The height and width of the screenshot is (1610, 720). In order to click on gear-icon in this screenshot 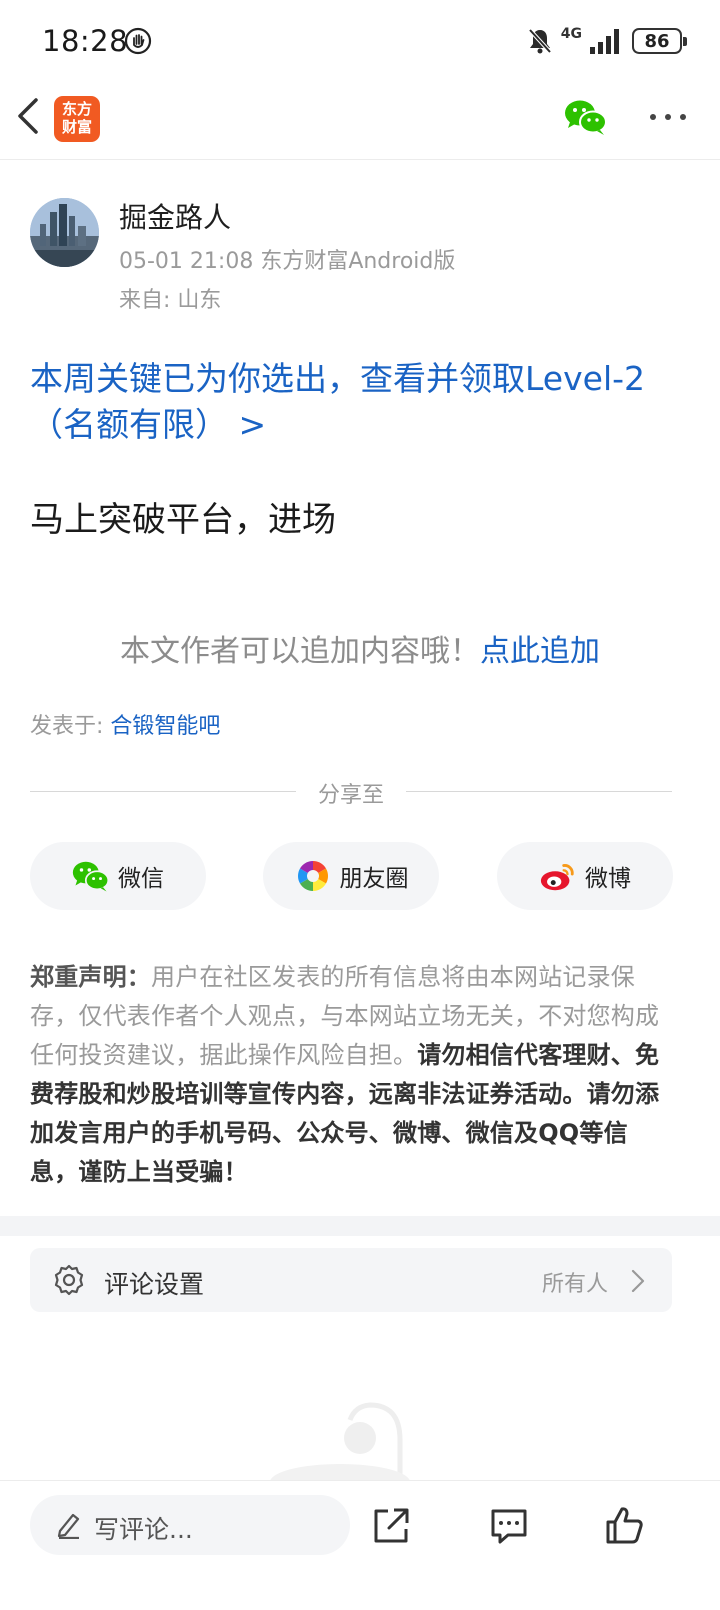, I will do `click(69, 1280)`.